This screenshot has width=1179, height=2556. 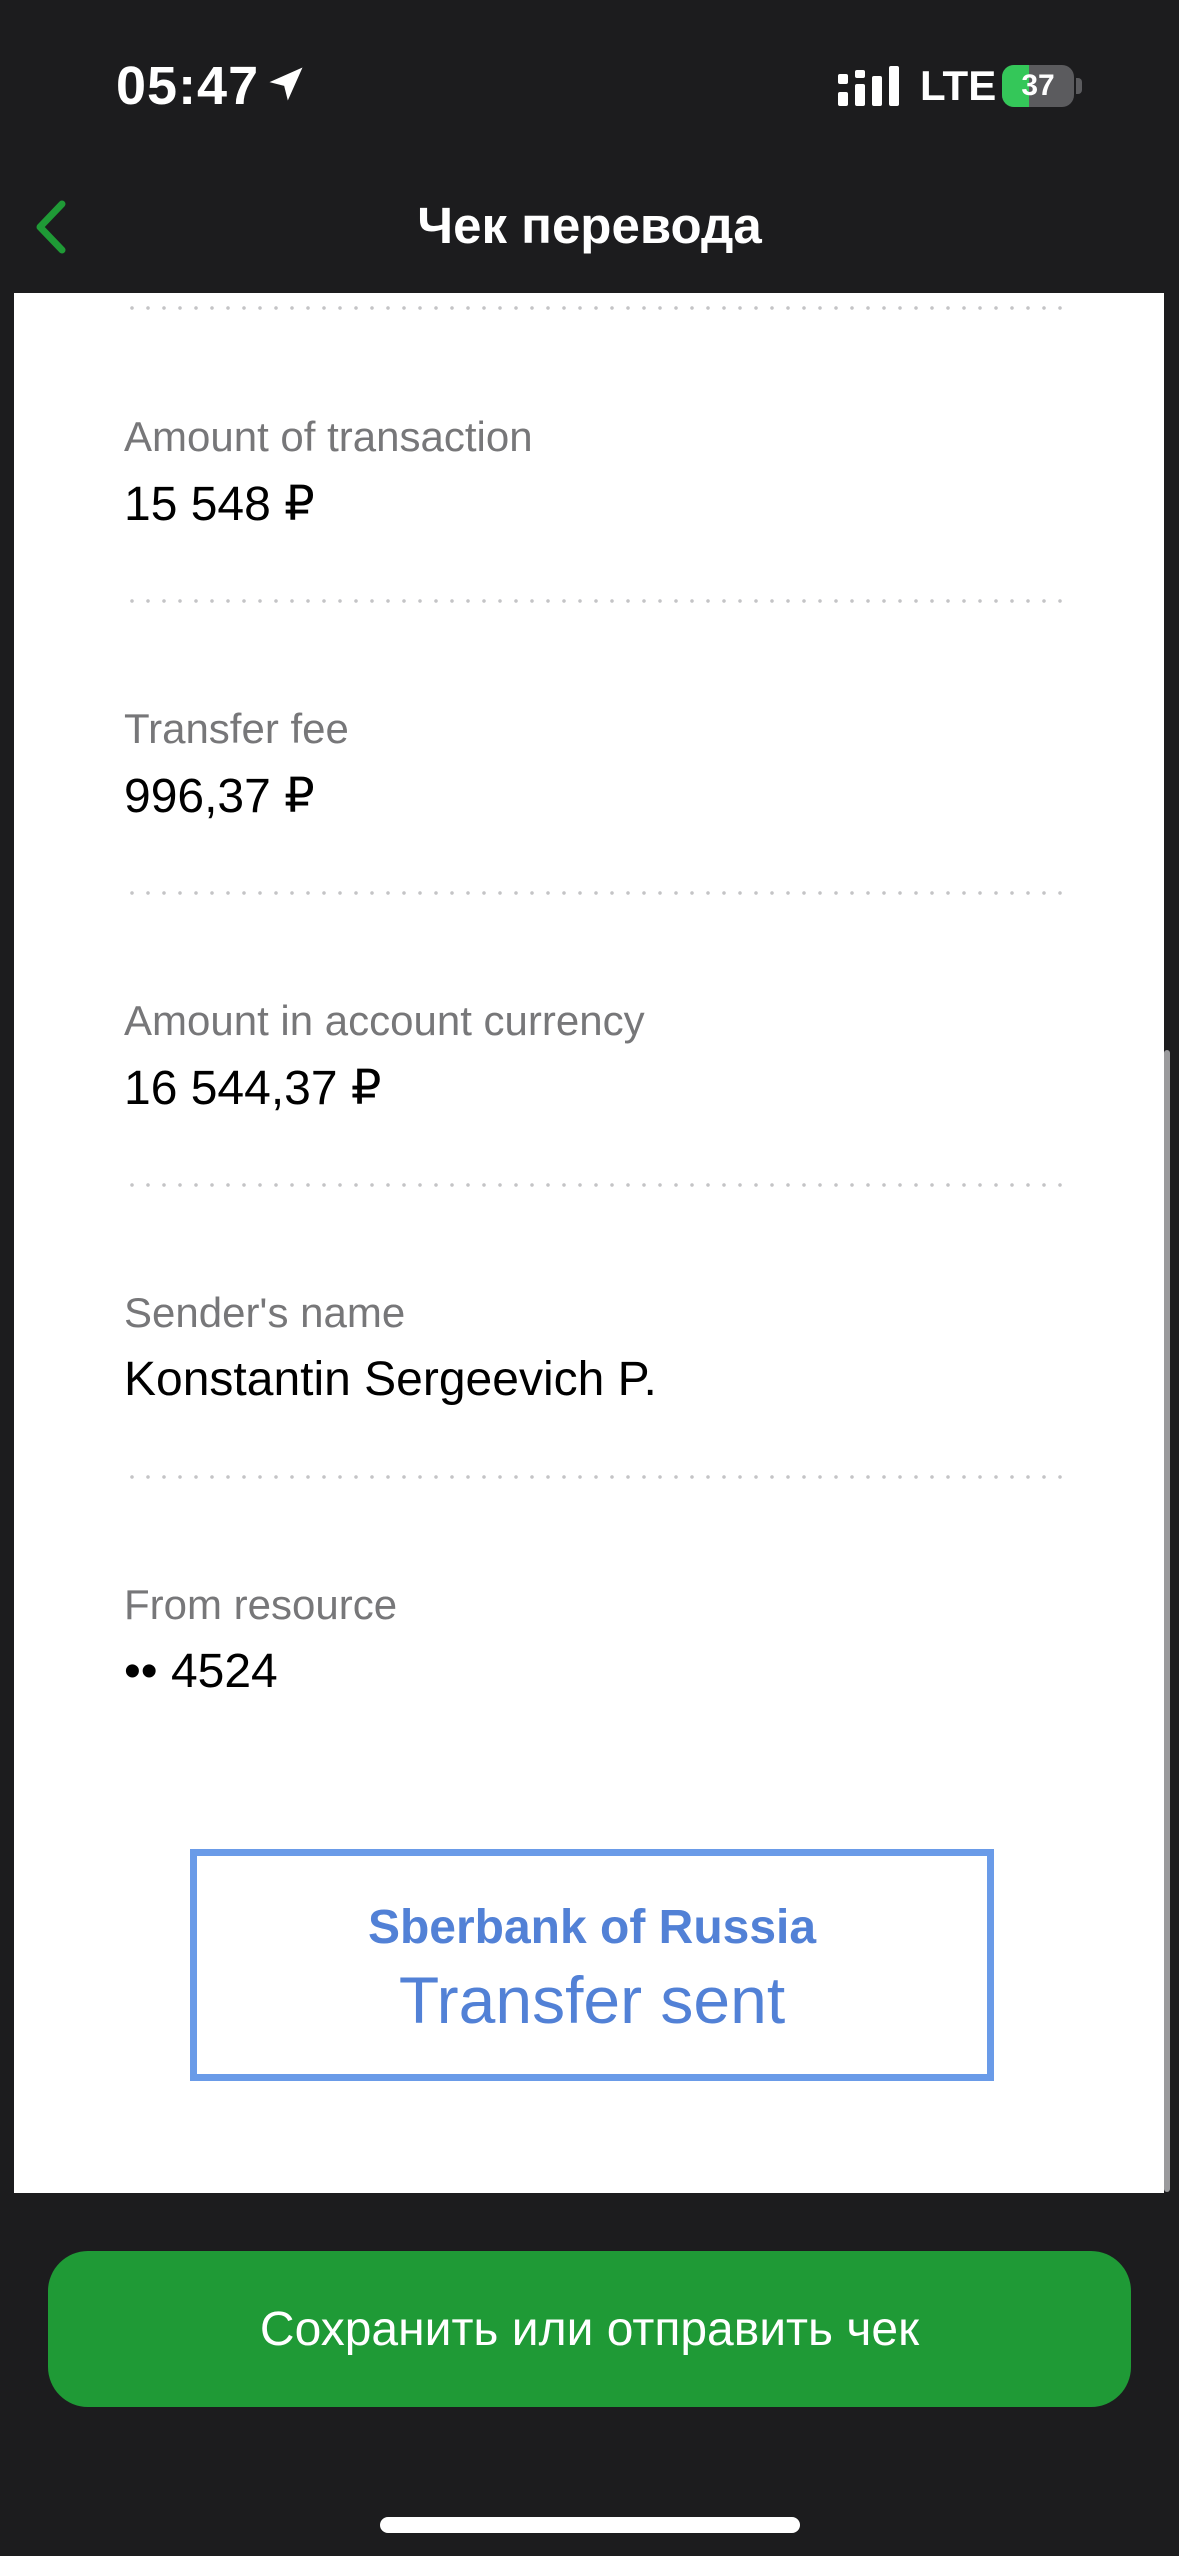 I want to click on stamp-status: Transfer sent, so click(x=592, y=2000).